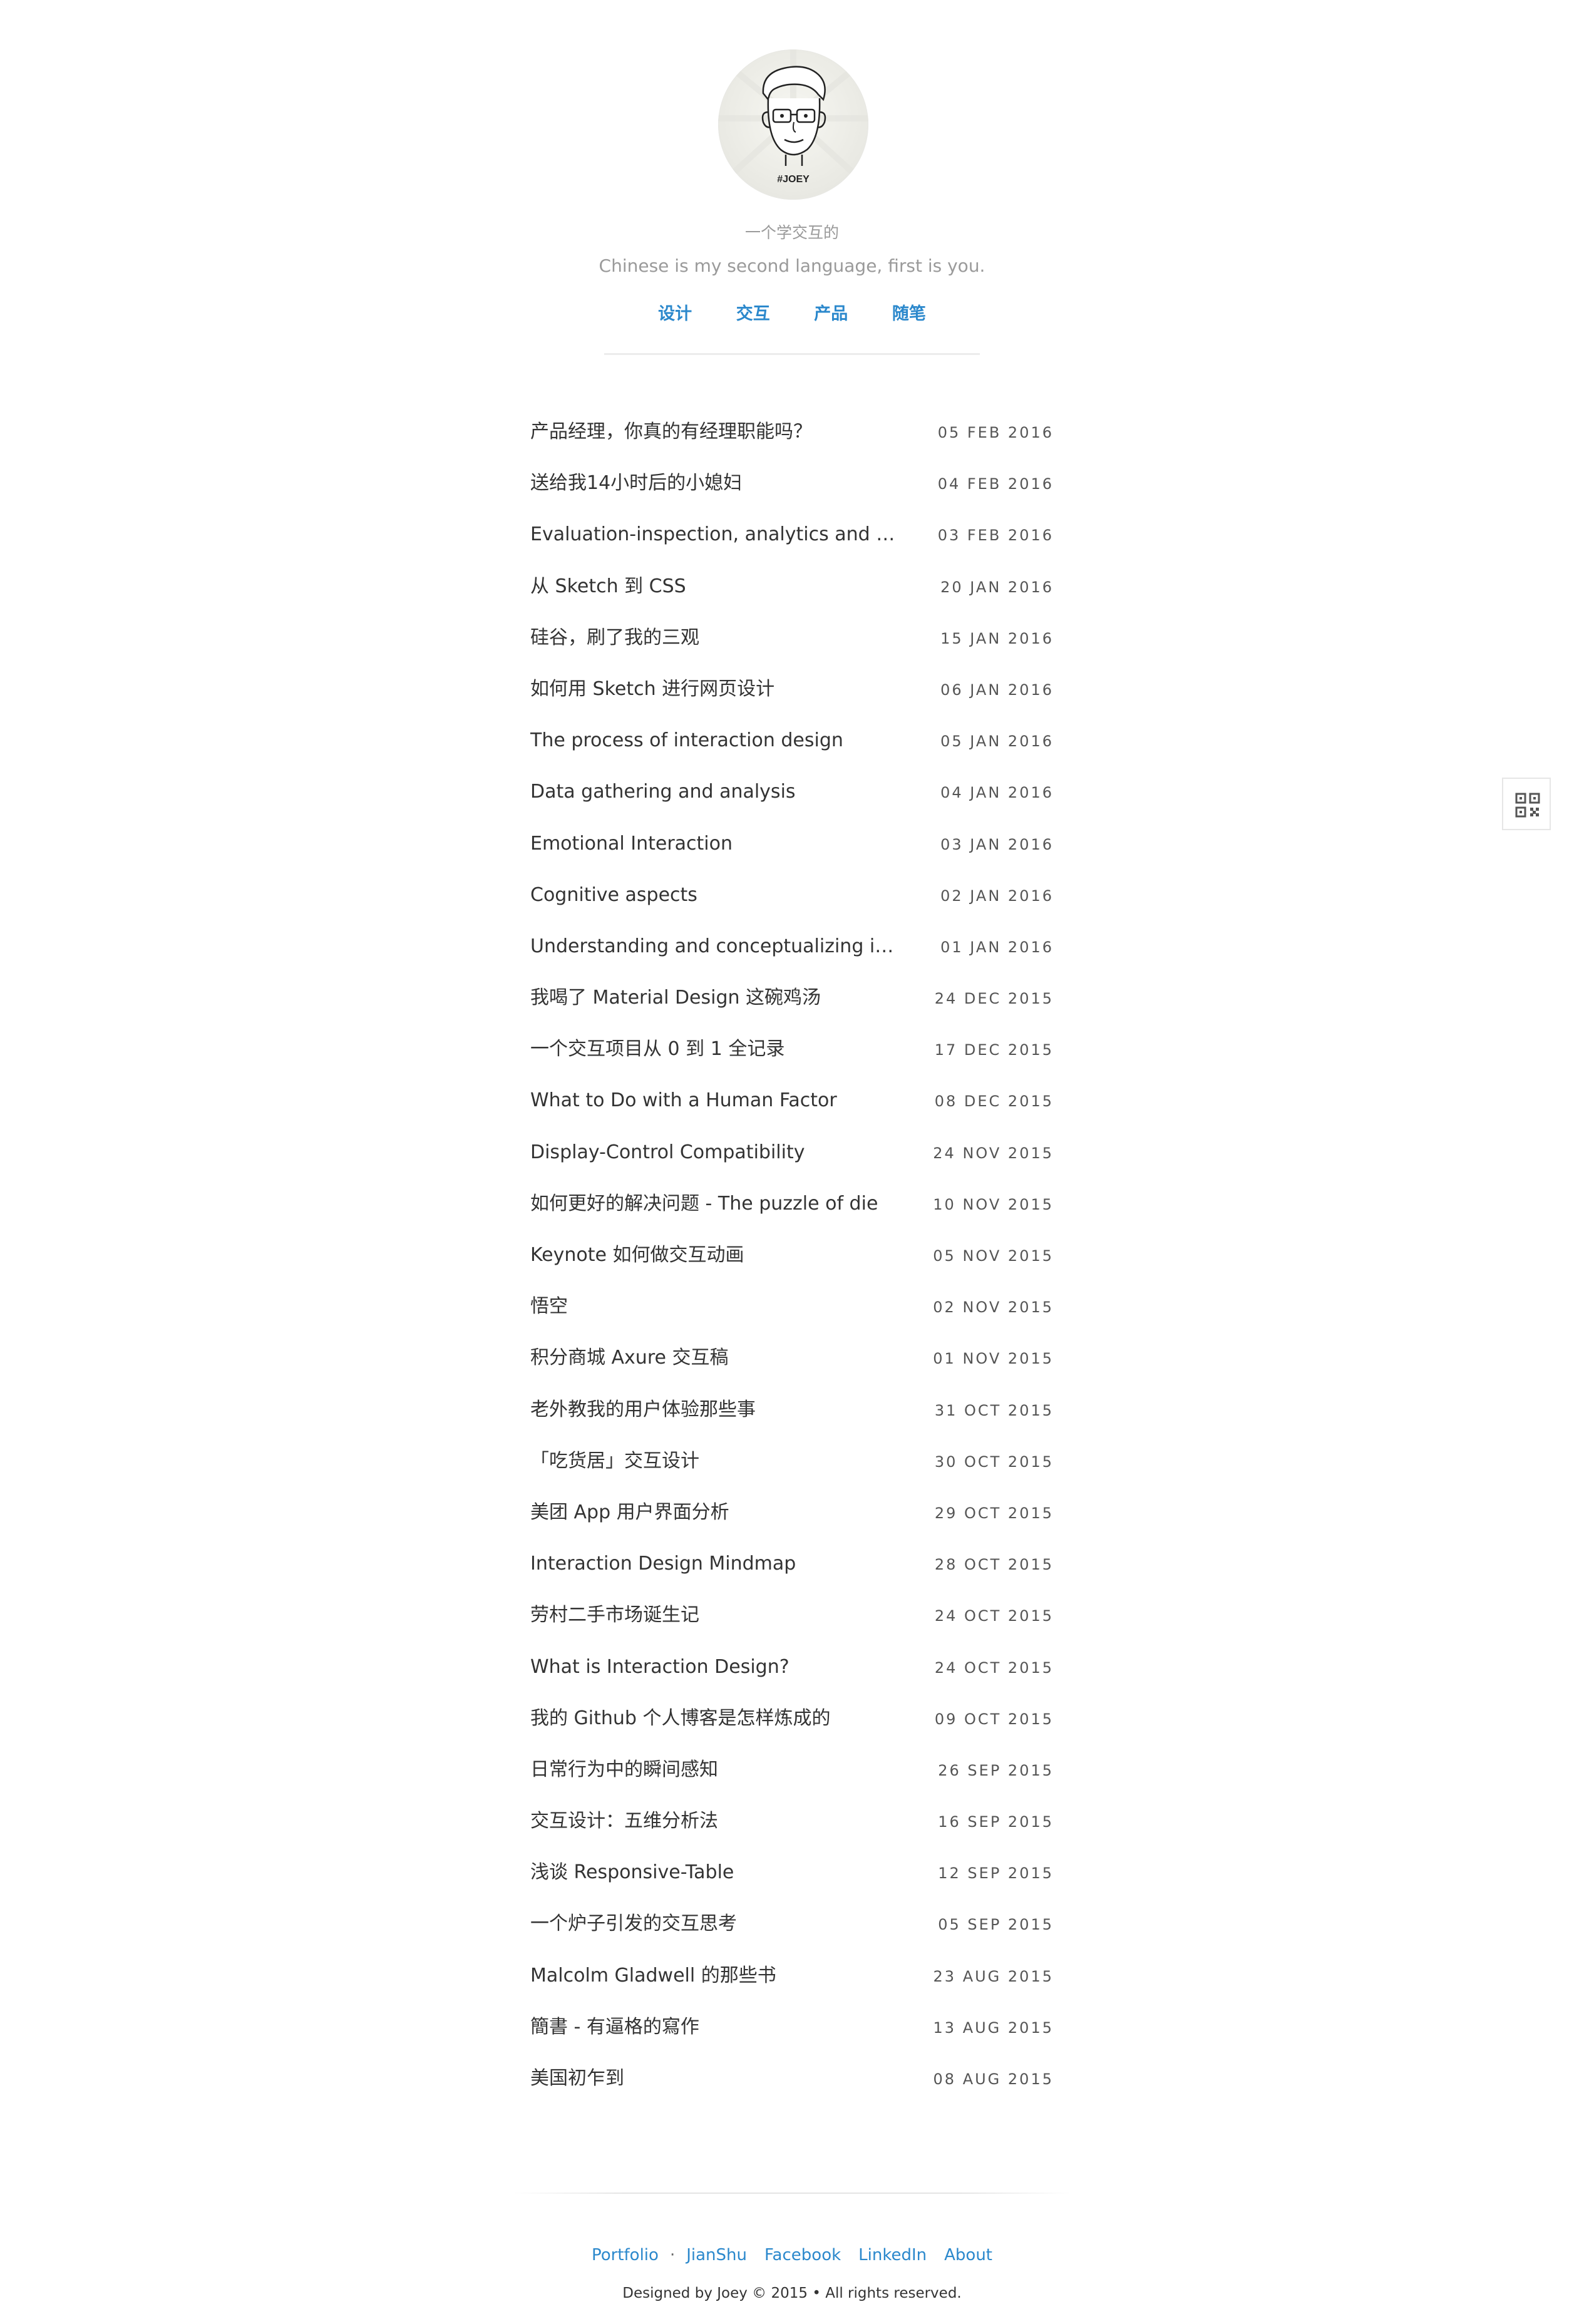 The width and height of the screenshot is (1584, 2324). I want to click on post-item: What is Interaction Design? 24 OCT 2015, so click(792, 1668).